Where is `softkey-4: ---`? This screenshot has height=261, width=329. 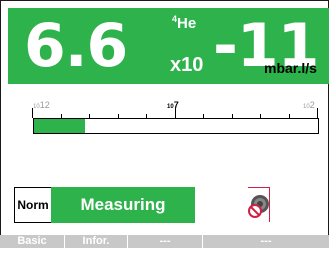
softkey-4: --- is located at coordinates (266, 241).